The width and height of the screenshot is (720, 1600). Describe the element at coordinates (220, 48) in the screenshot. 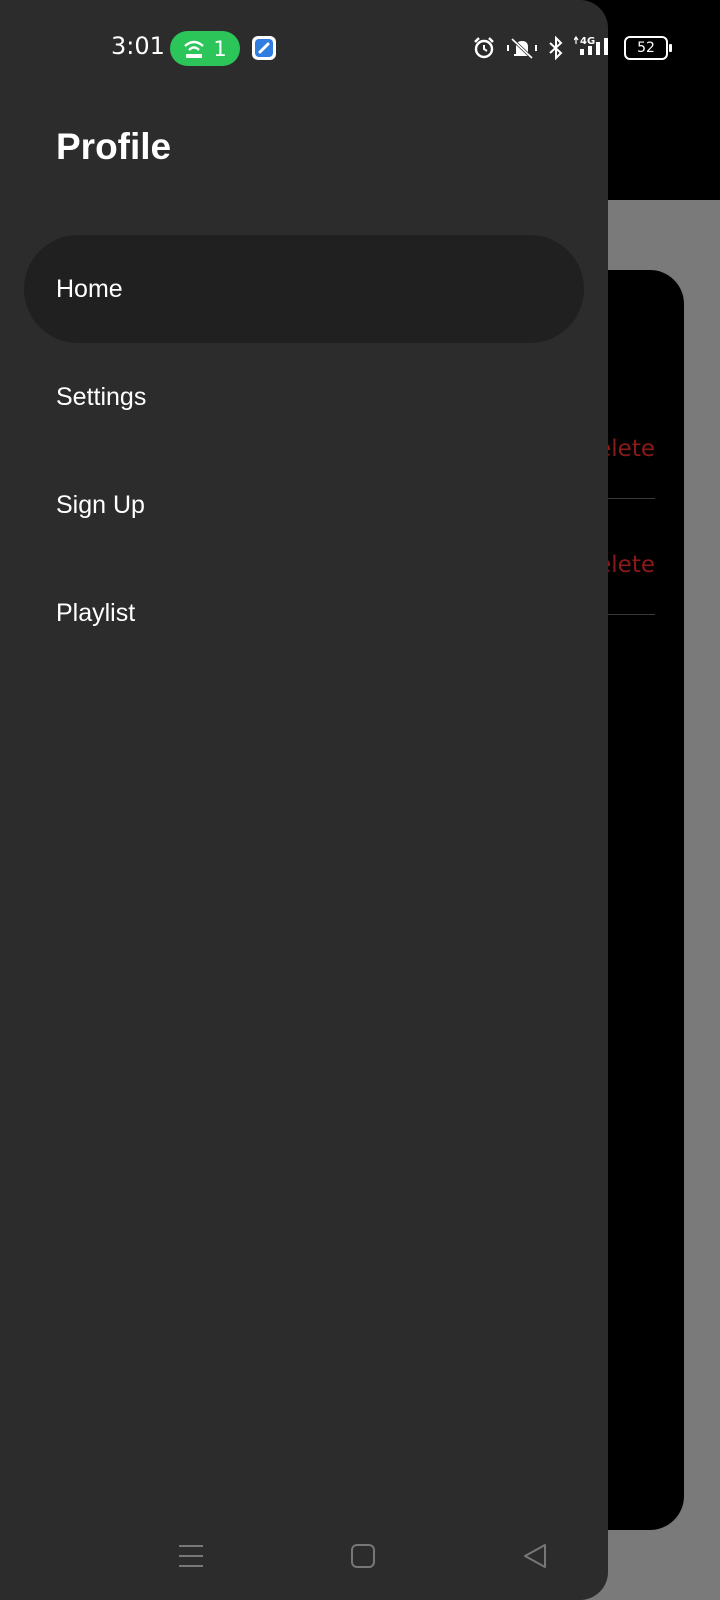

I see `hotspot-count: 1` at that location.